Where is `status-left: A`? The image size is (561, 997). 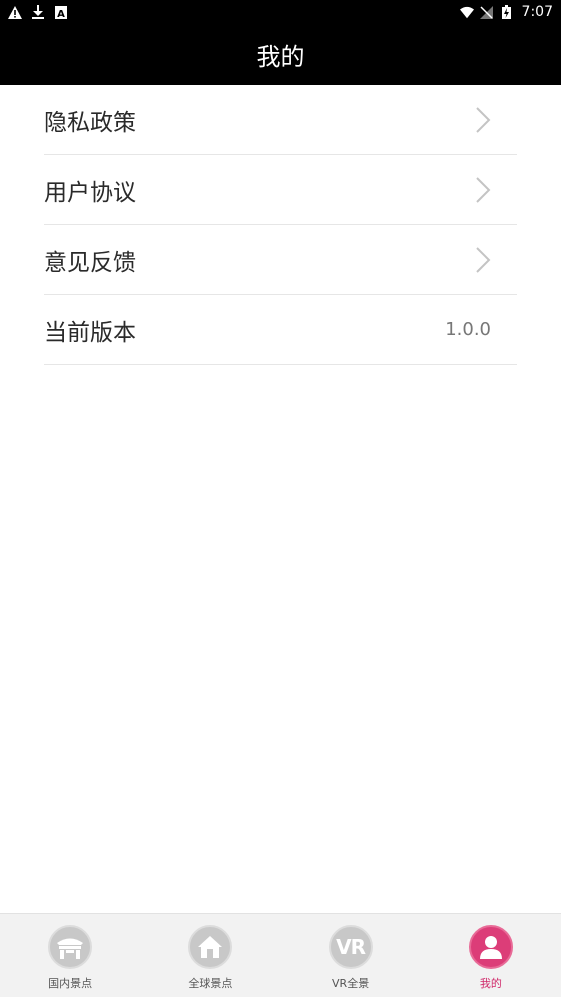 status-left: A is located at coordinates (38, 12).